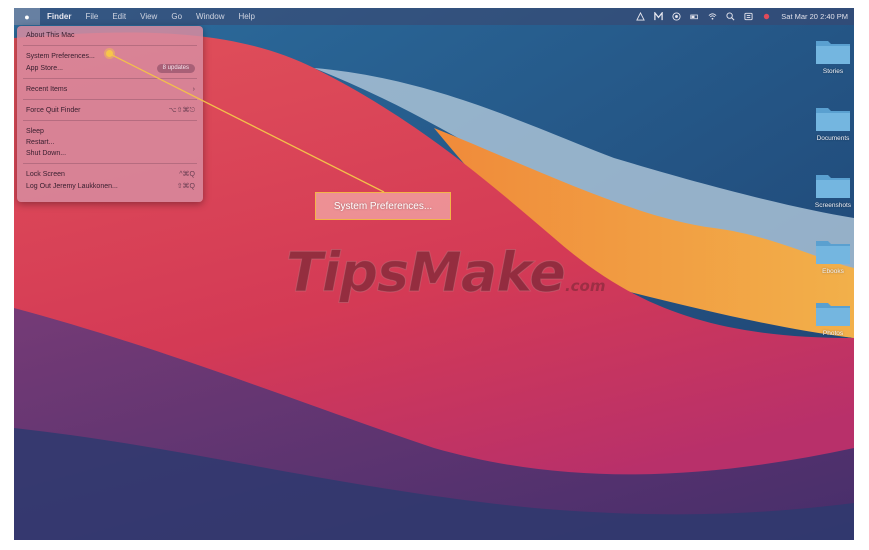  I want to click on folder-label: Stories, so click(833, 71).